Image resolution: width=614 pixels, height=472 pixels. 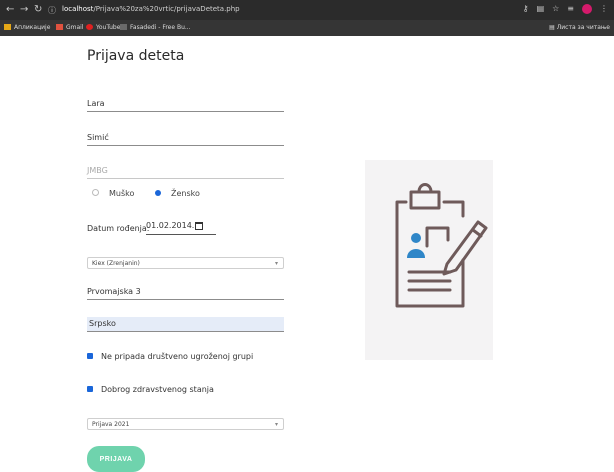 What do you see at coordinates (95, 192) in the screenshot?
I see `radio-off-icon` at bounding box center [95, 192].